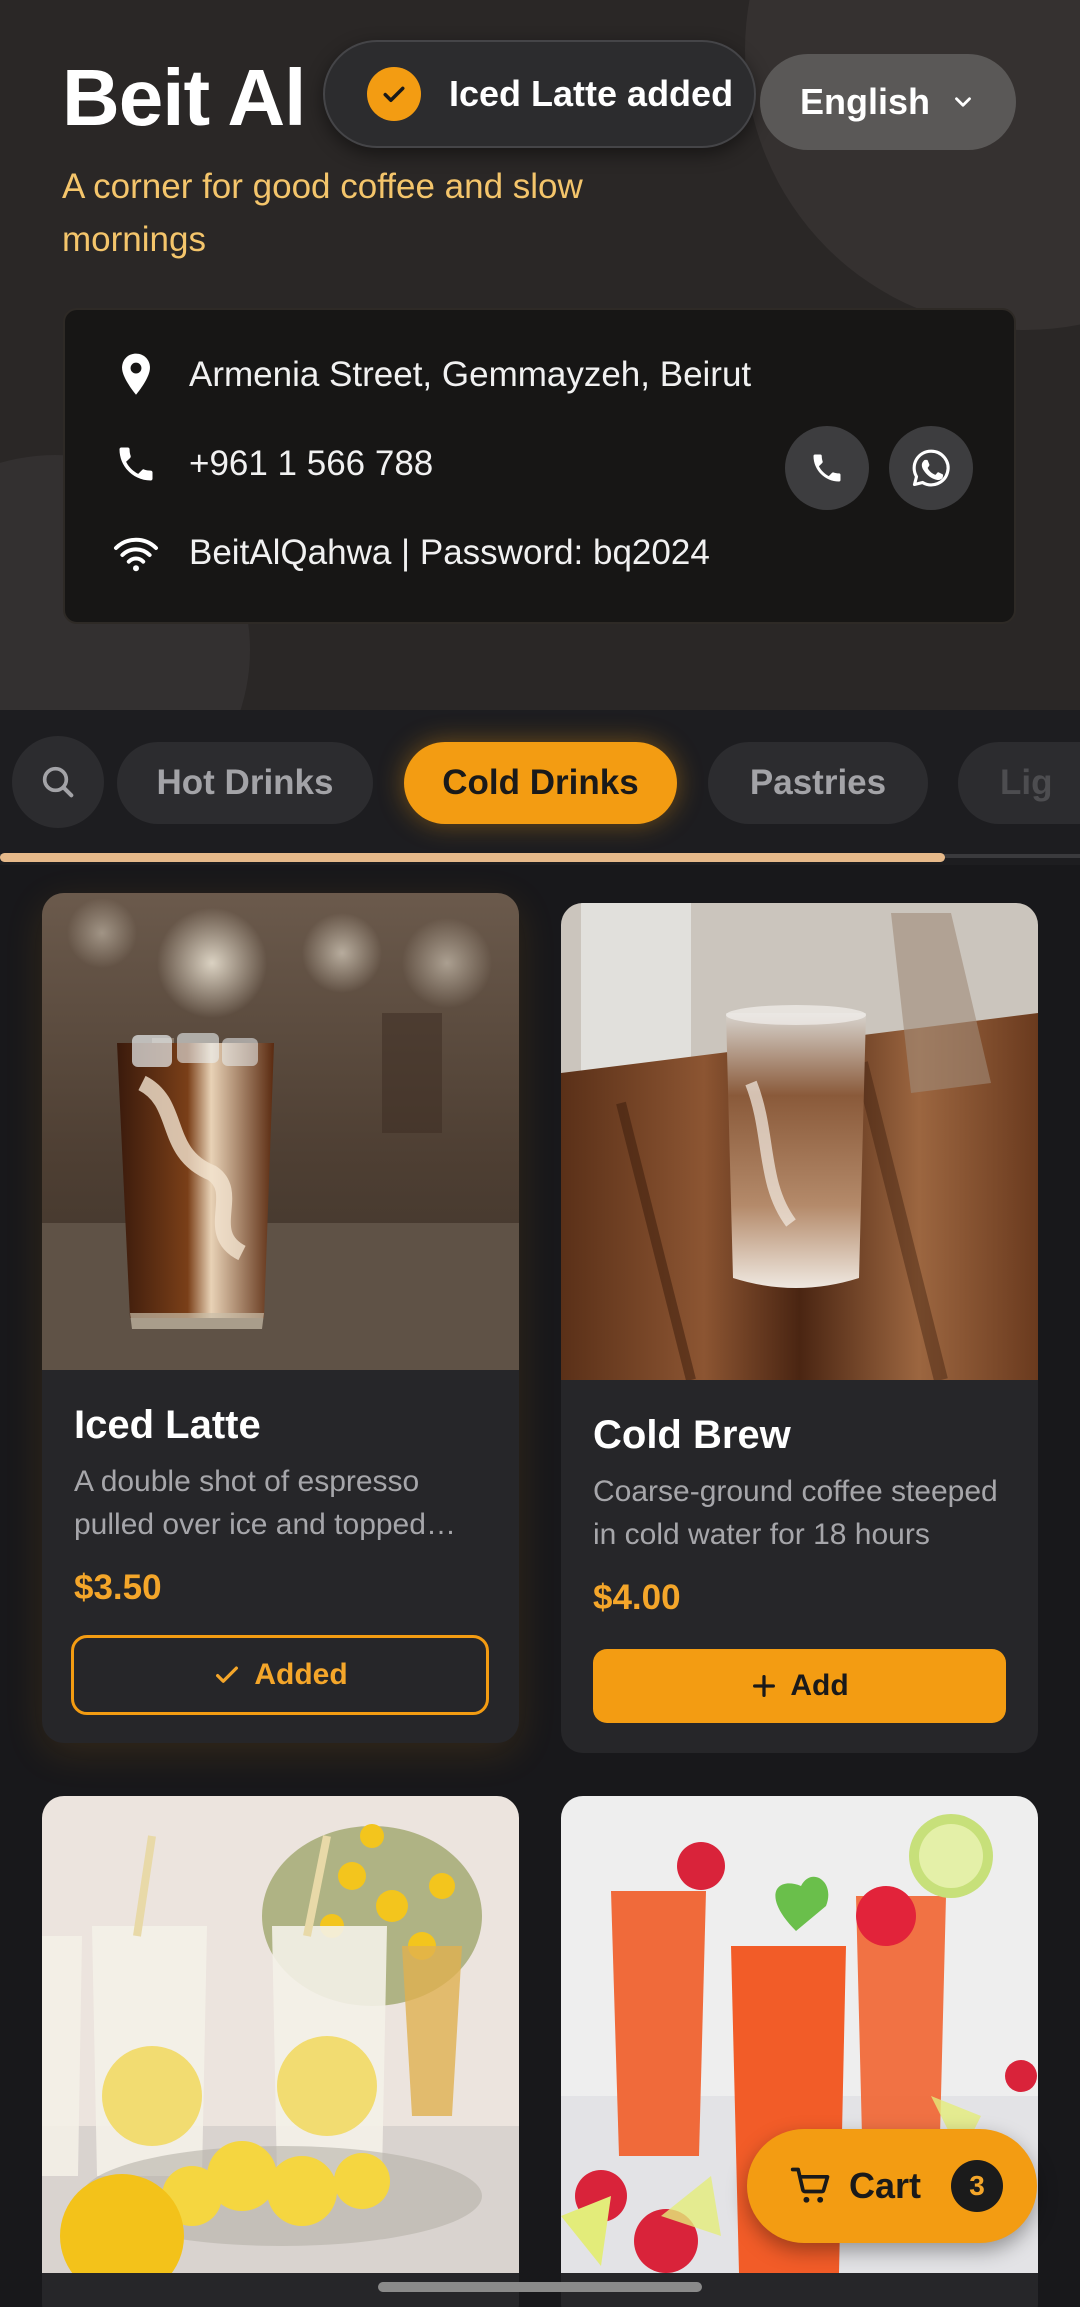  I want to click on product-name: Cold Brew, so click(692, 1435).